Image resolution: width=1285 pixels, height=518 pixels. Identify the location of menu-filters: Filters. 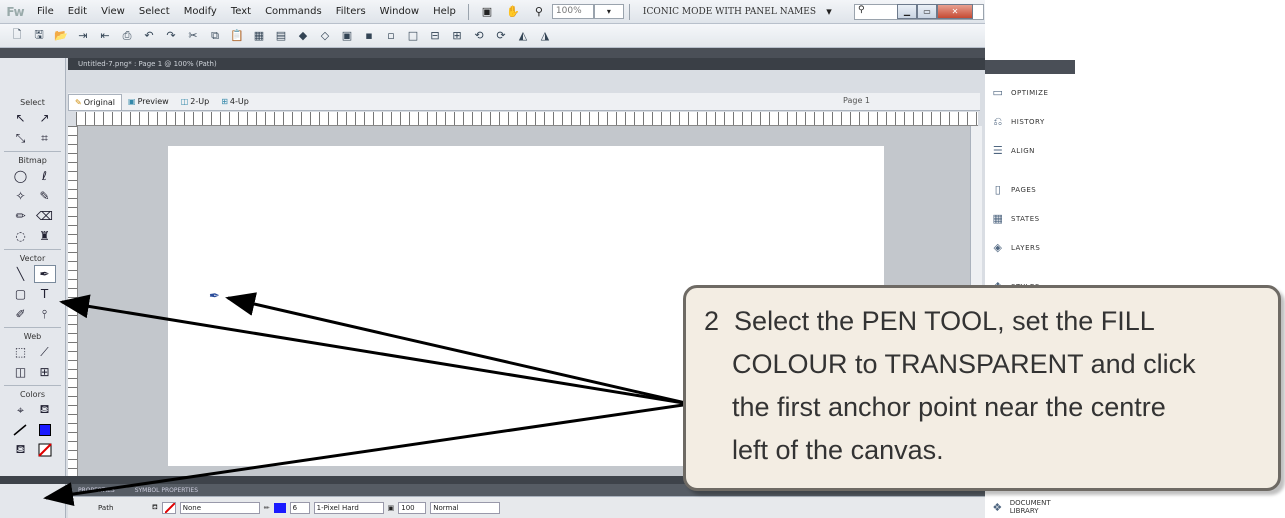
(351, 11).